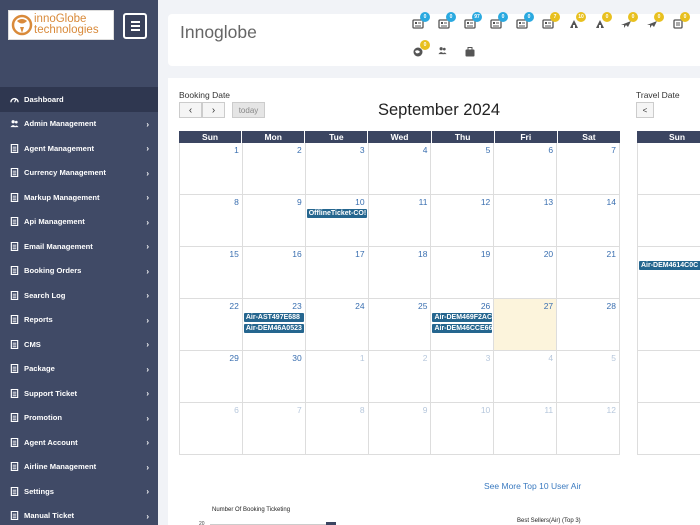 The image size is (700, 525). What do you see at coordinates (61, 25) in the screenshot?
I see `logo: innoGlobe technologies` at bounding box center [61, 25].